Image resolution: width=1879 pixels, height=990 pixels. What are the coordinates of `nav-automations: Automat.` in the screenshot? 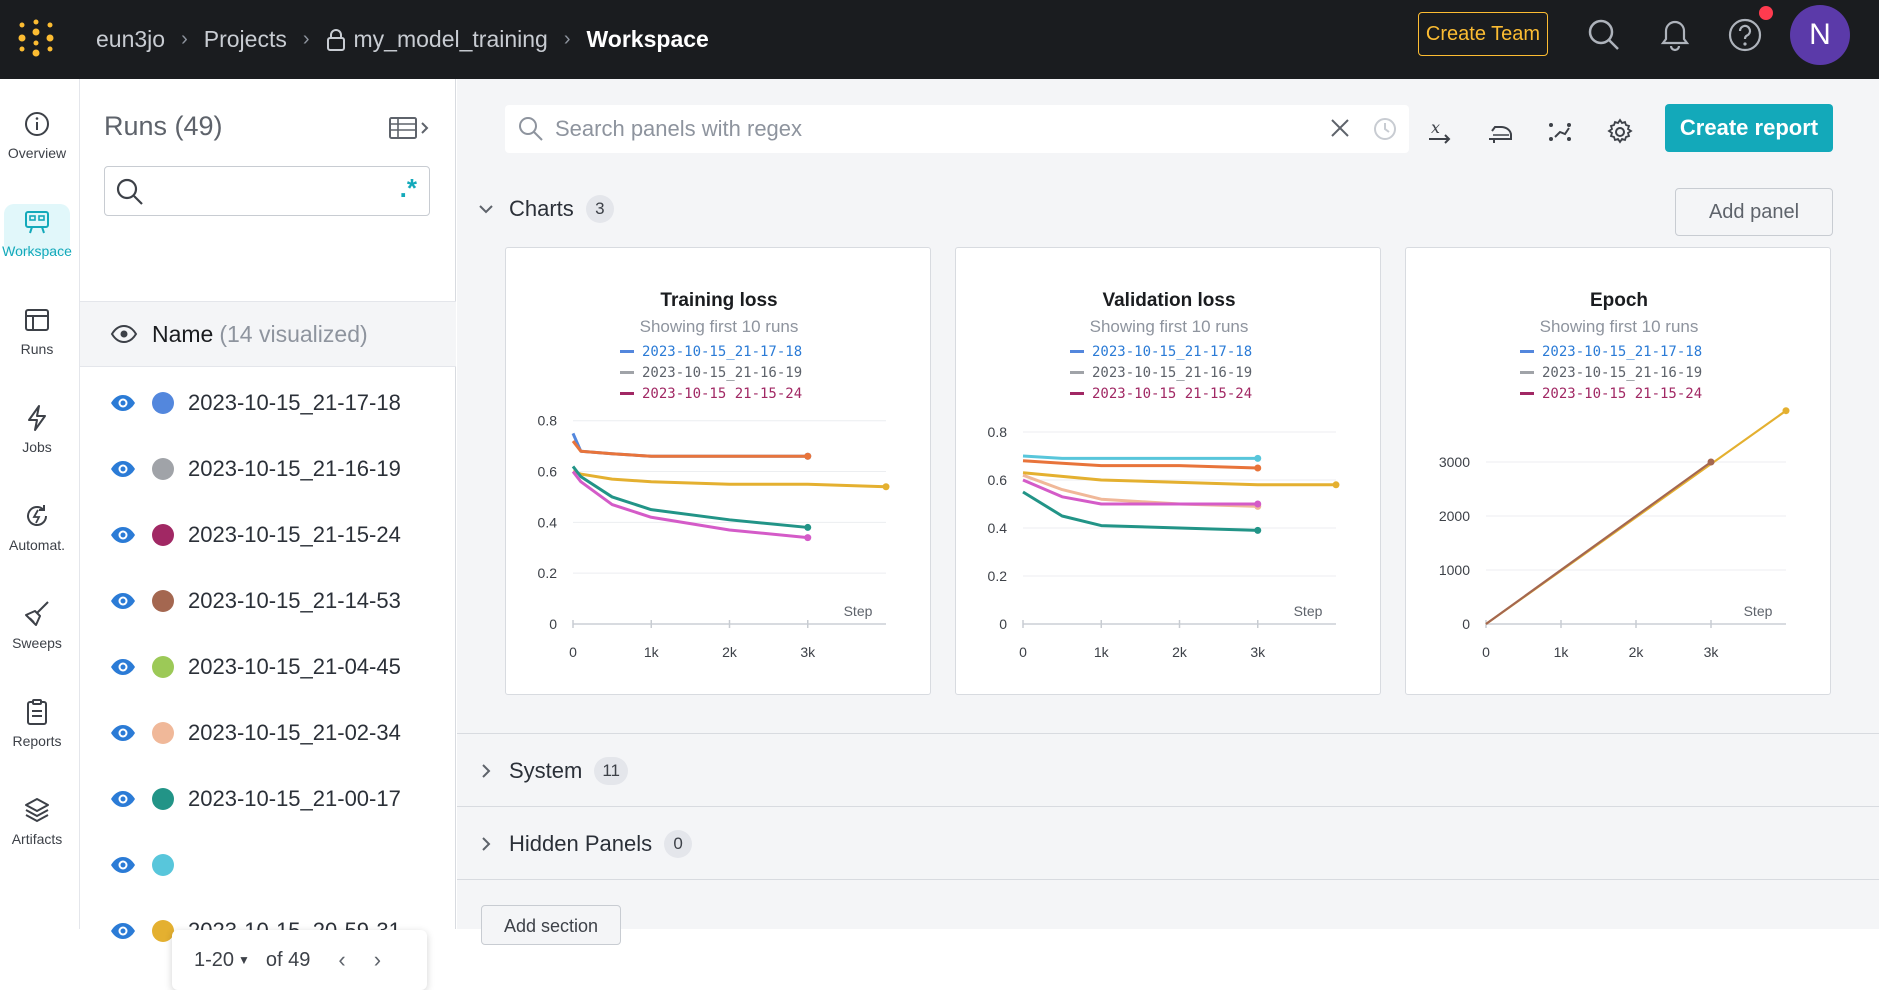 It's located at (37, 527).